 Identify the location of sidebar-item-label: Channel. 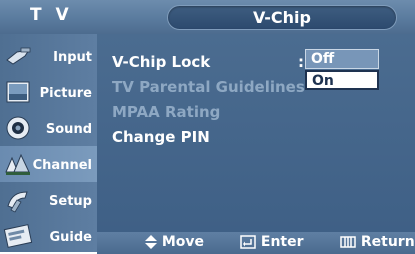
(62, 165).